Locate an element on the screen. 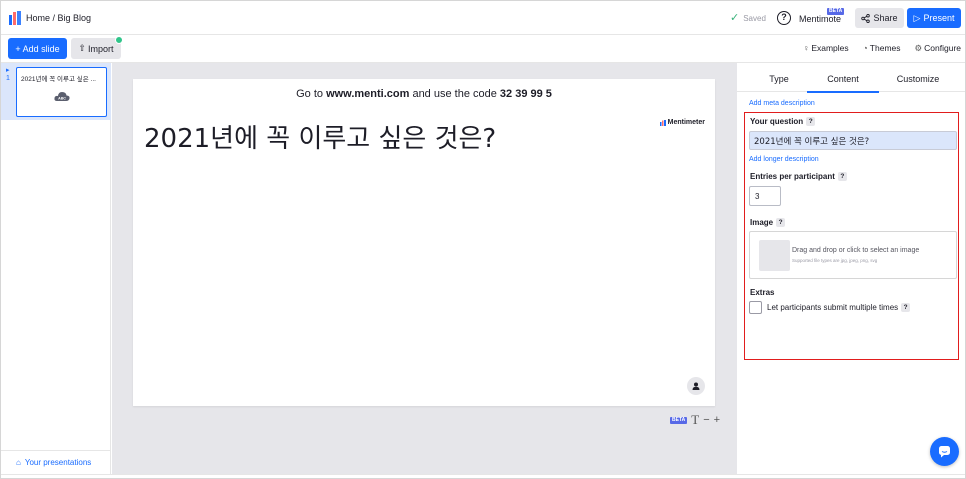 The width and height of the screenshot is (966, 479). extras-label: Extras is located at coordinates (762, 292).